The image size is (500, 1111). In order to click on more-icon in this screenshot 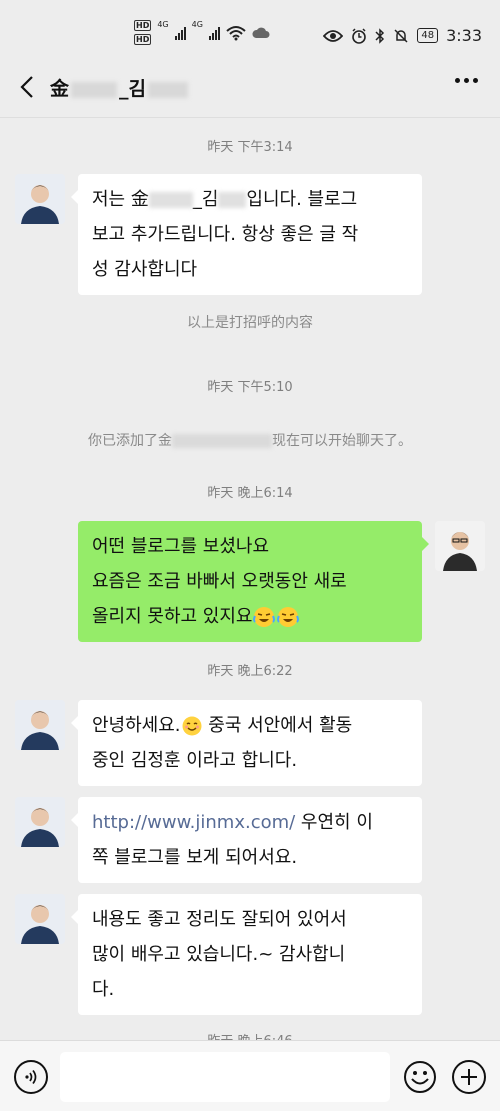, I will do `click(466, 80)`.